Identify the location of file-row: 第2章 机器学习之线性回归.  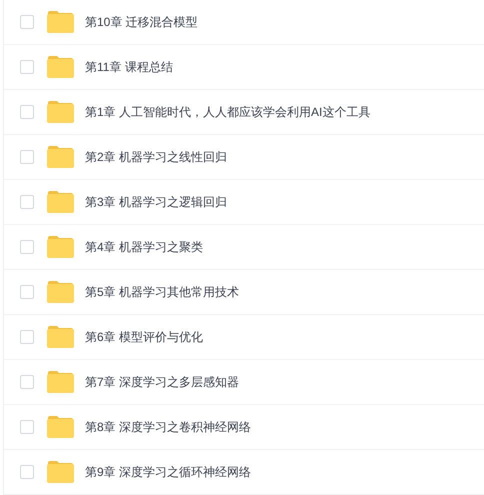
(244, 157).